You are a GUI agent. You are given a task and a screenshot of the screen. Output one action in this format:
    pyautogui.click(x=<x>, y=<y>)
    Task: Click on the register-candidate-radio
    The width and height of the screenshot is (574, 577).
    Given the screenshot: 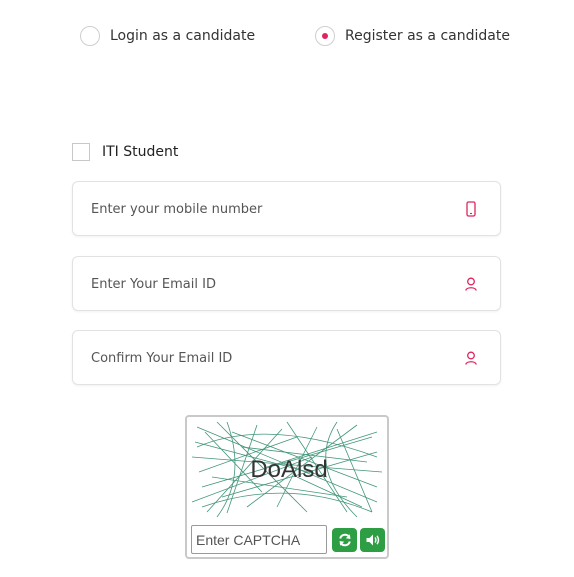 What is the action you would take?
    pyautogui.click(x=325, y=36)
    